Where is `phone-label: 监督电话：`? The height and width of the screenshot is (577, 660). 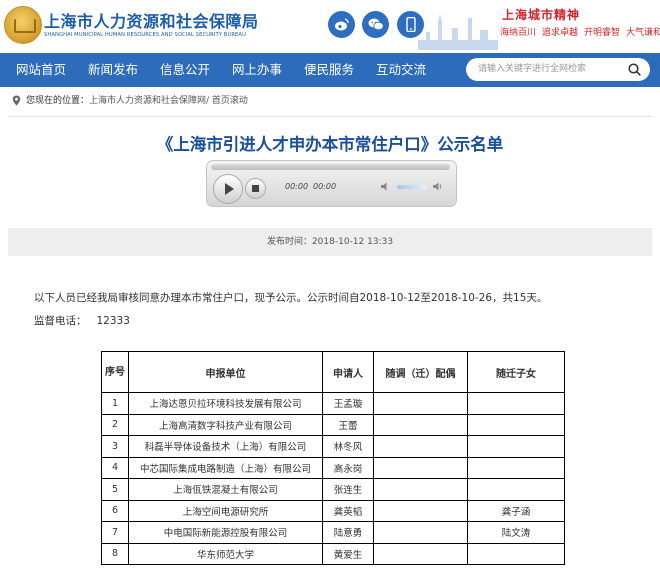
phone-label: 监督电话： is located at coordinates (60, 321).